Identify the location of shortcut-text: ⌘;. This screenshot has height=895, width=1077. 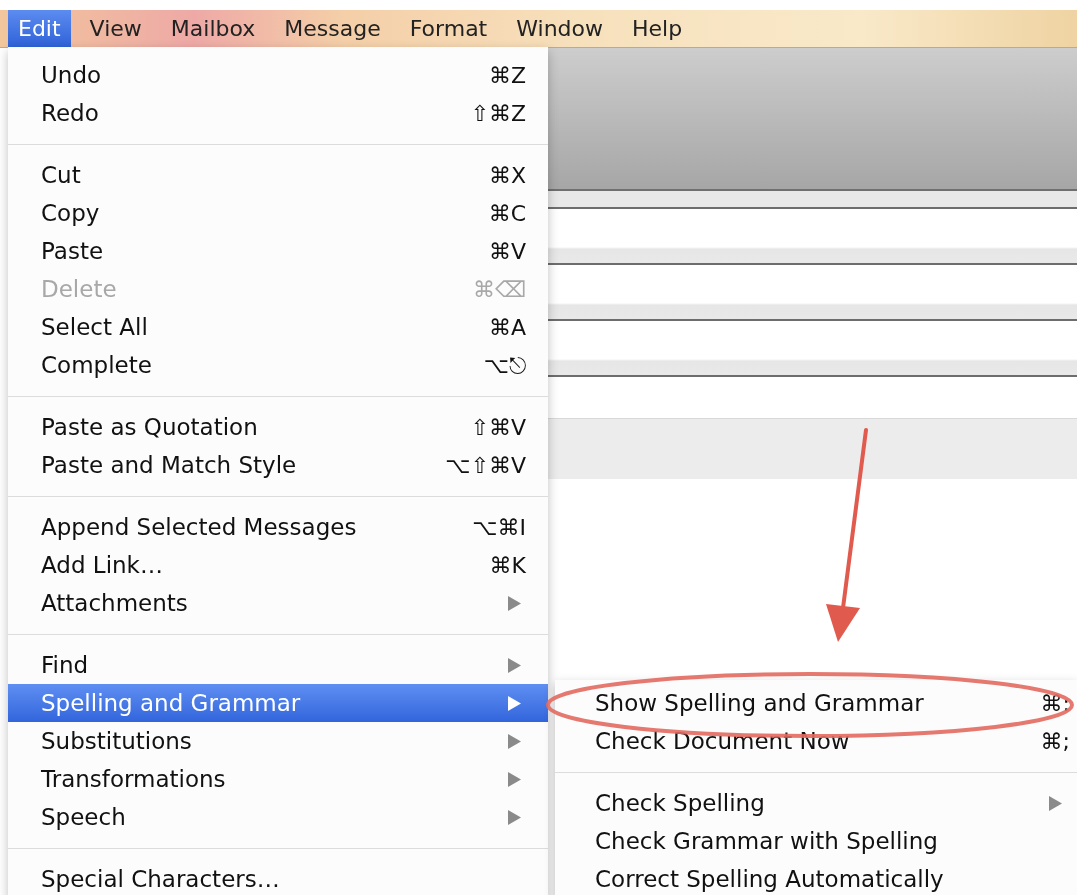
(1055, 741).